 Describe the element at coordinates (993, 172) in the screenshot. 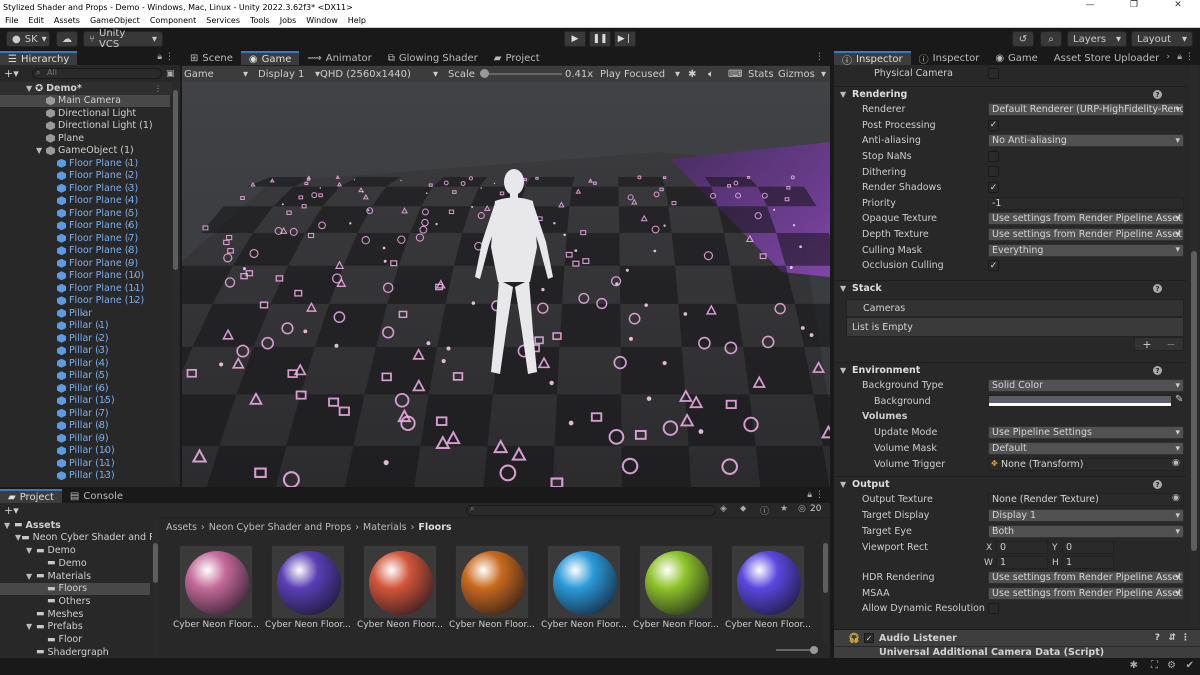

I see `property-checkbox` at that location.